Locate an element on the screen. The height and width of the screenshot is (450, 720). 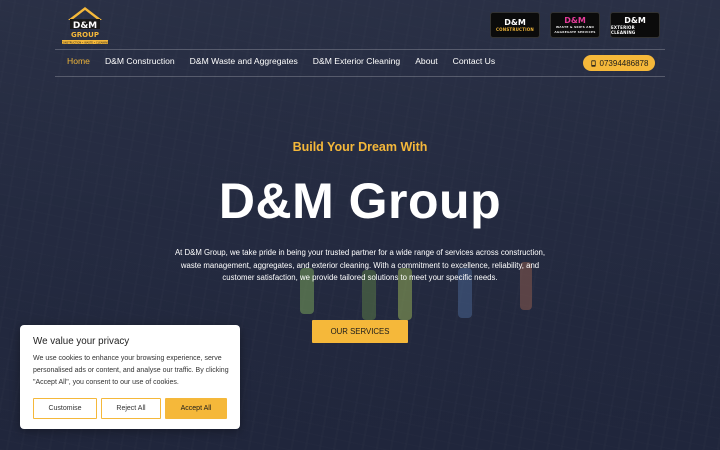
nav-contact-us: Contact Us is located at coordinates (474, 61).